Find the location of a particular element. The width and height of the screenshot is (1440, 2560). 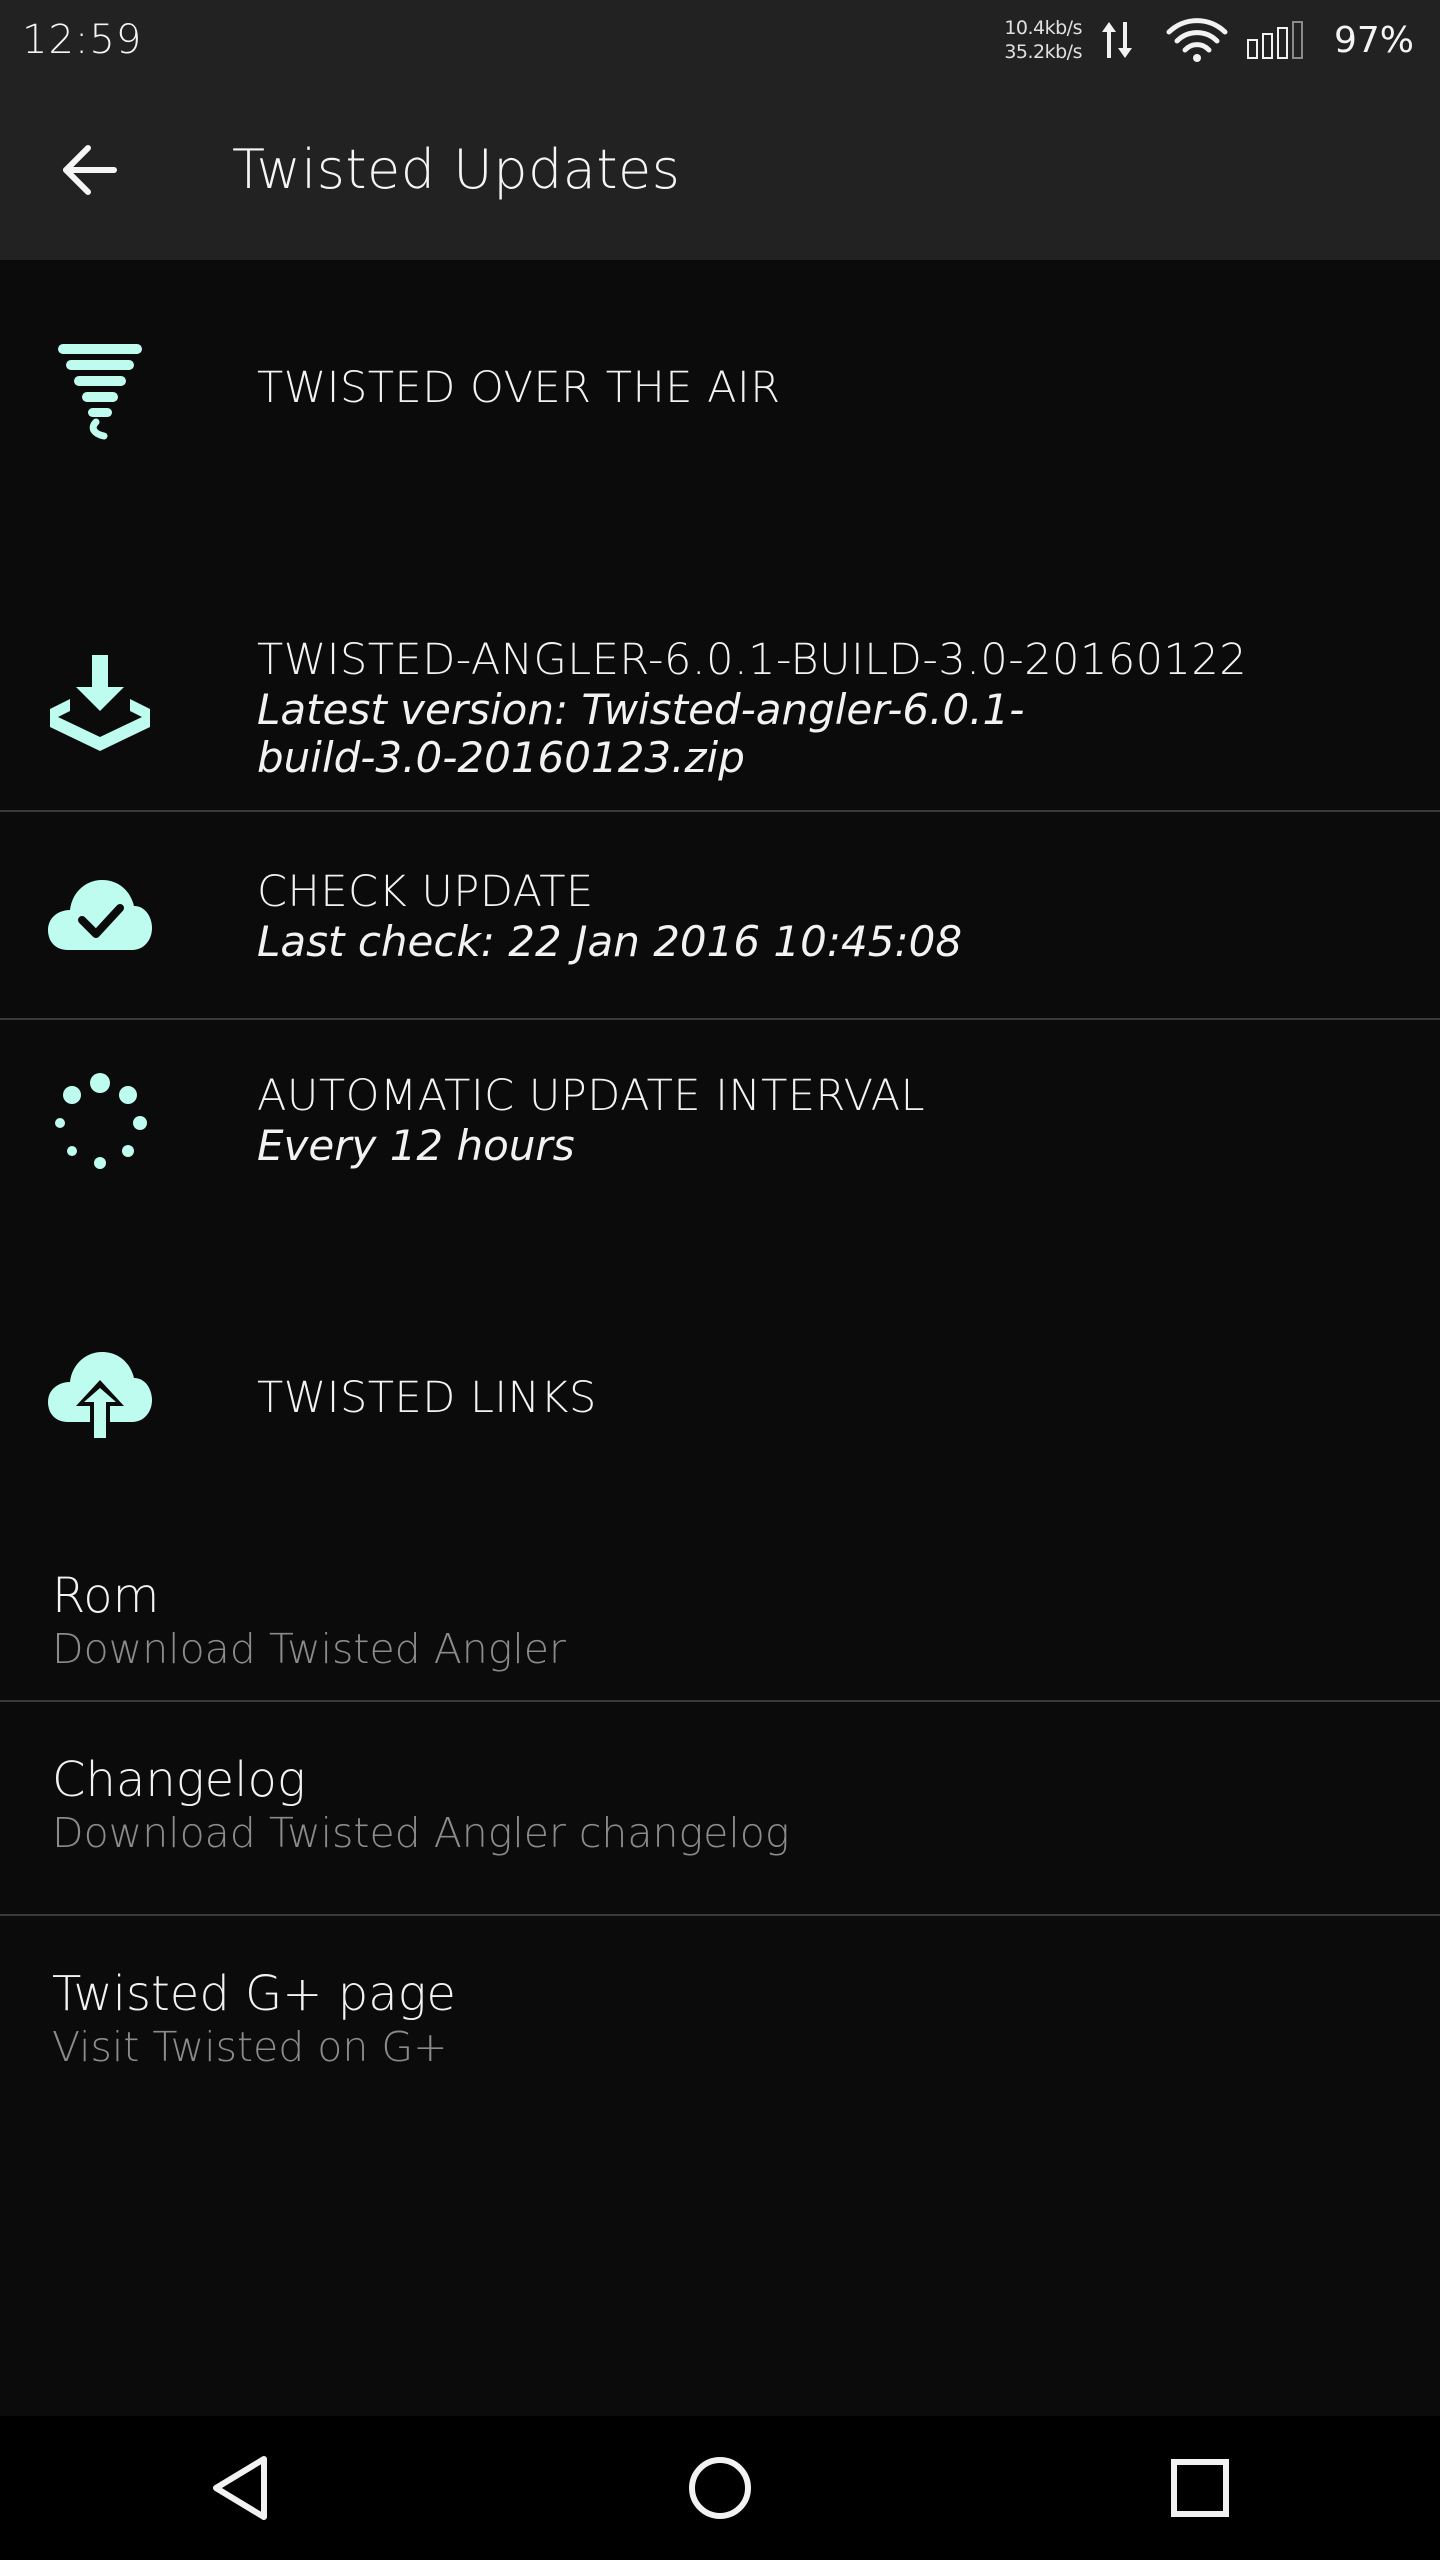

battery-level: 97% is located at coordinates (1373, 40).